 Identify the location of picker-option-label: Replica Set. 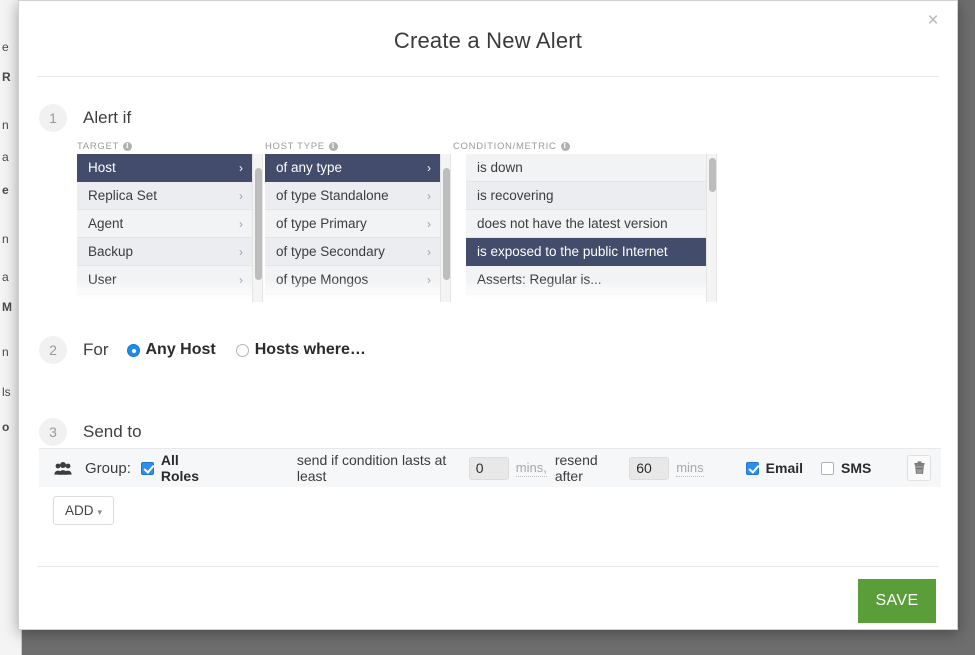
(123, 195).